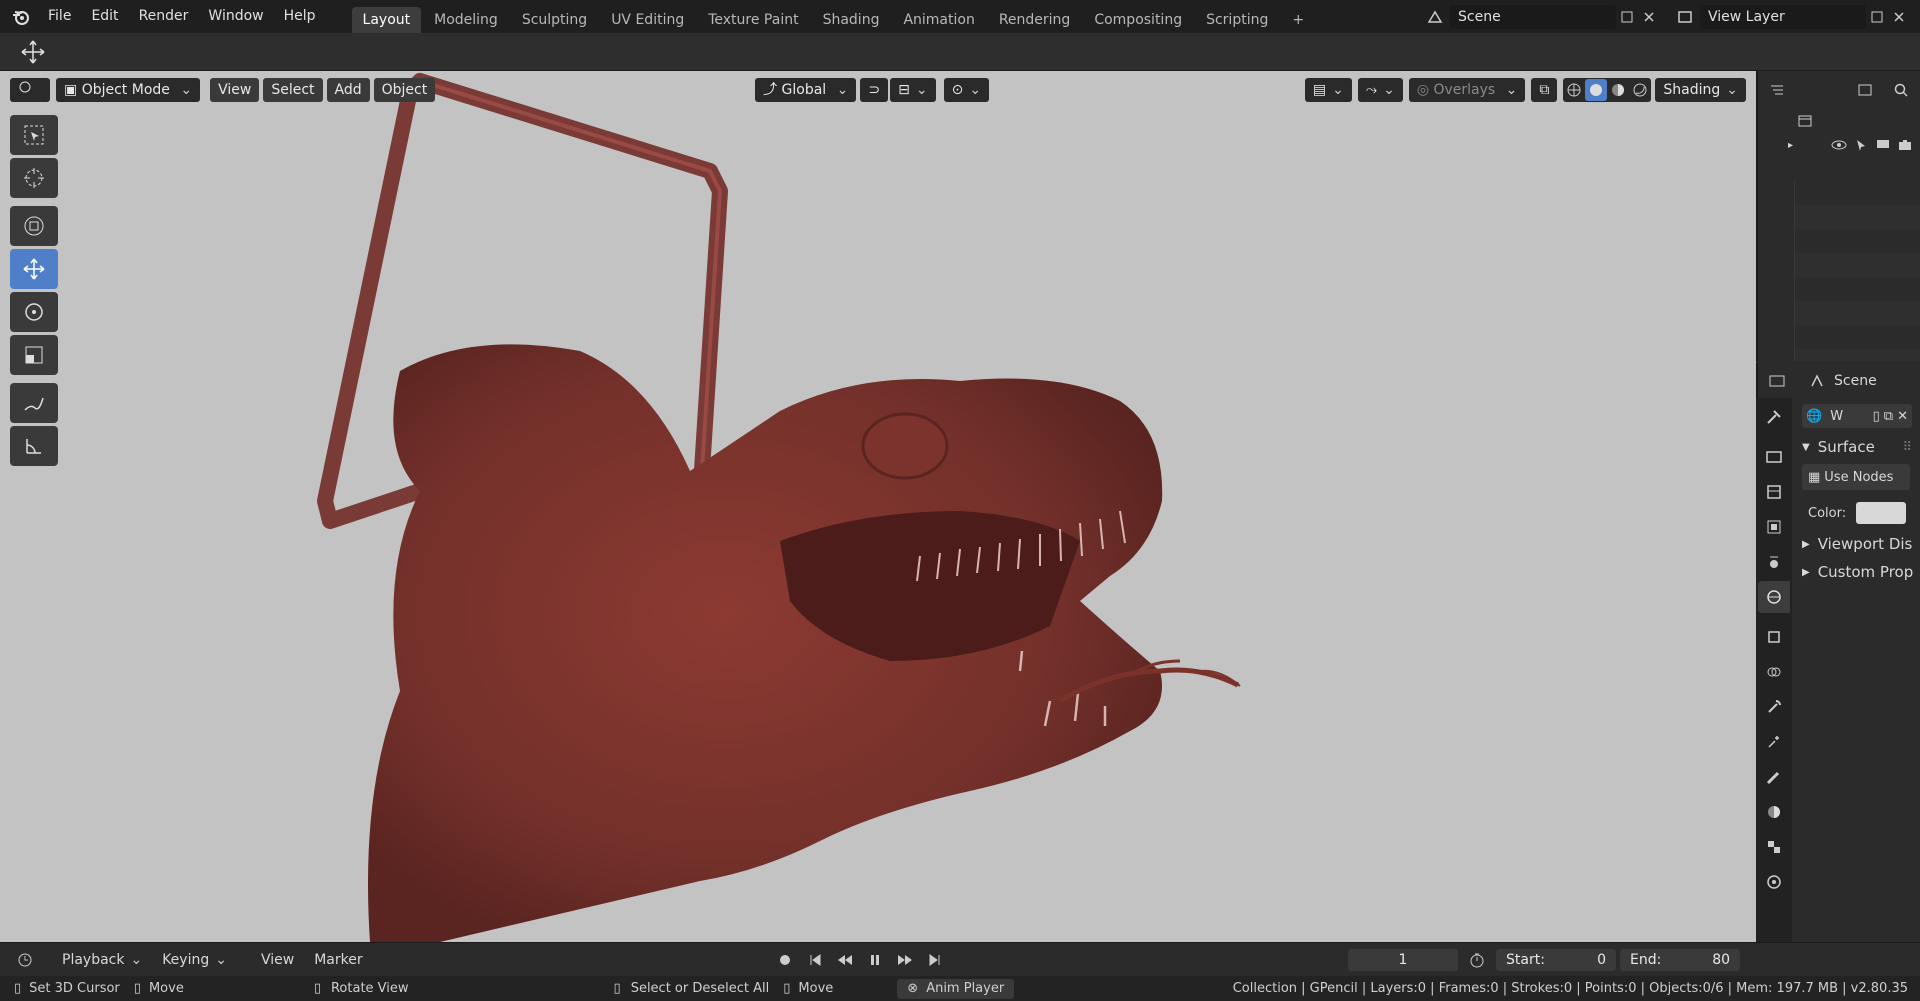  Describe the element at coordinates (164, 16) in the screenshot. I see `menu-render: Render` at that location.